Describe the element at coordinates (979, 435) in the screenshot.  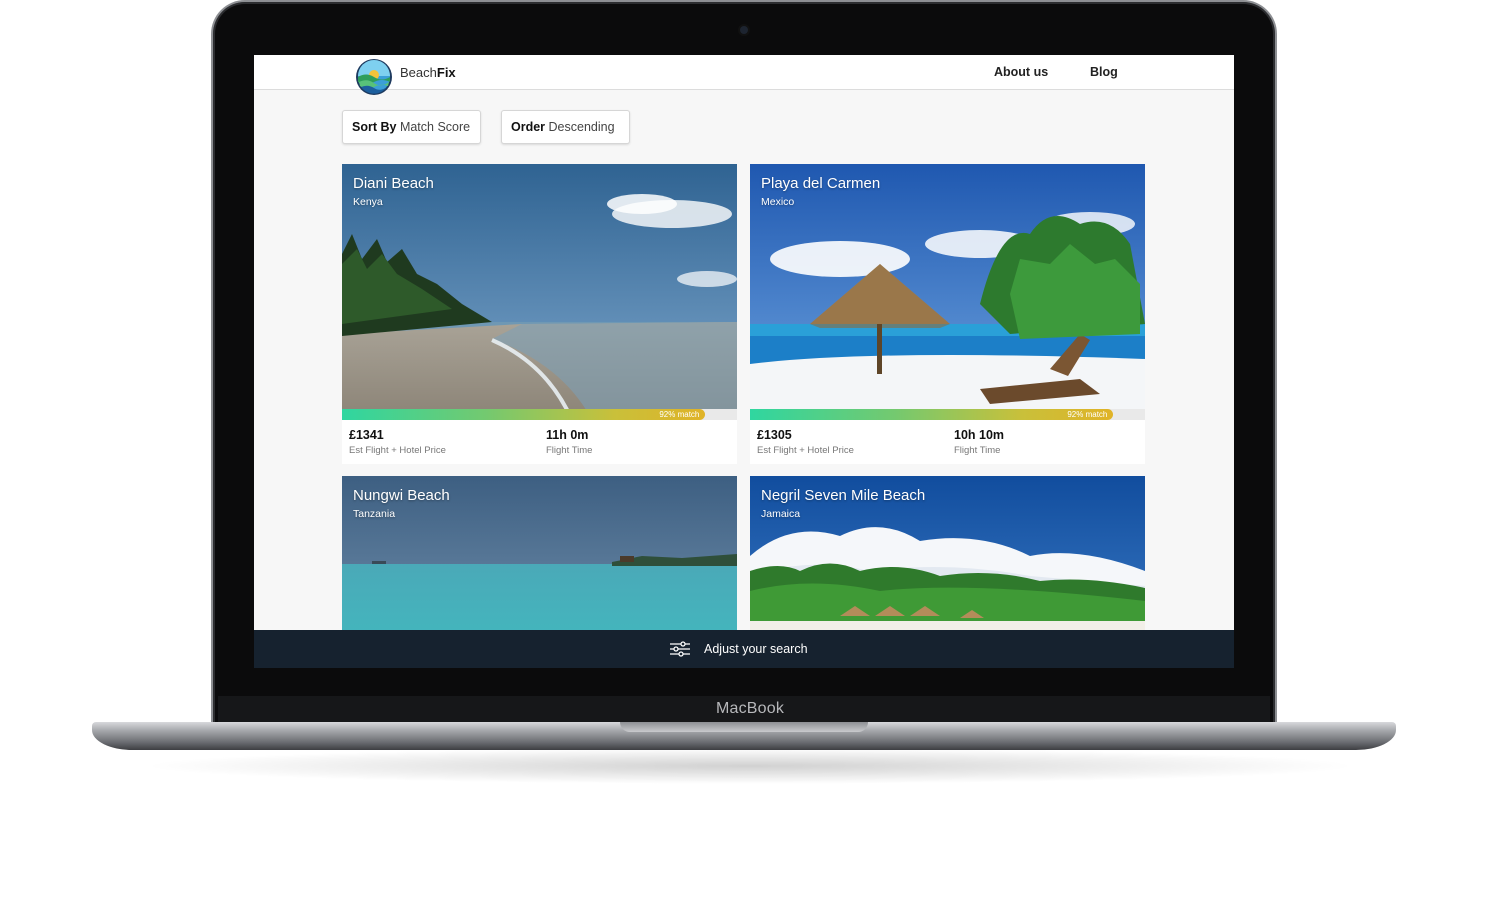
I see `flight-time-value: 10h 10m` at that location.